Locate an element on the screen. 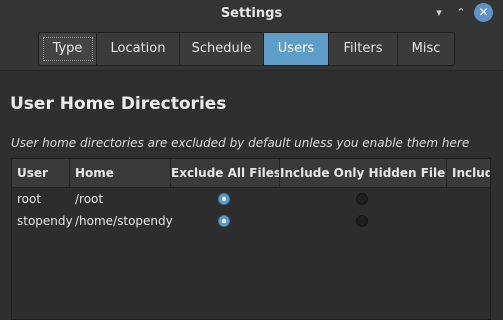 The image size is (503, 320). tab-misc: Misc is located at coordinates (426, 49).